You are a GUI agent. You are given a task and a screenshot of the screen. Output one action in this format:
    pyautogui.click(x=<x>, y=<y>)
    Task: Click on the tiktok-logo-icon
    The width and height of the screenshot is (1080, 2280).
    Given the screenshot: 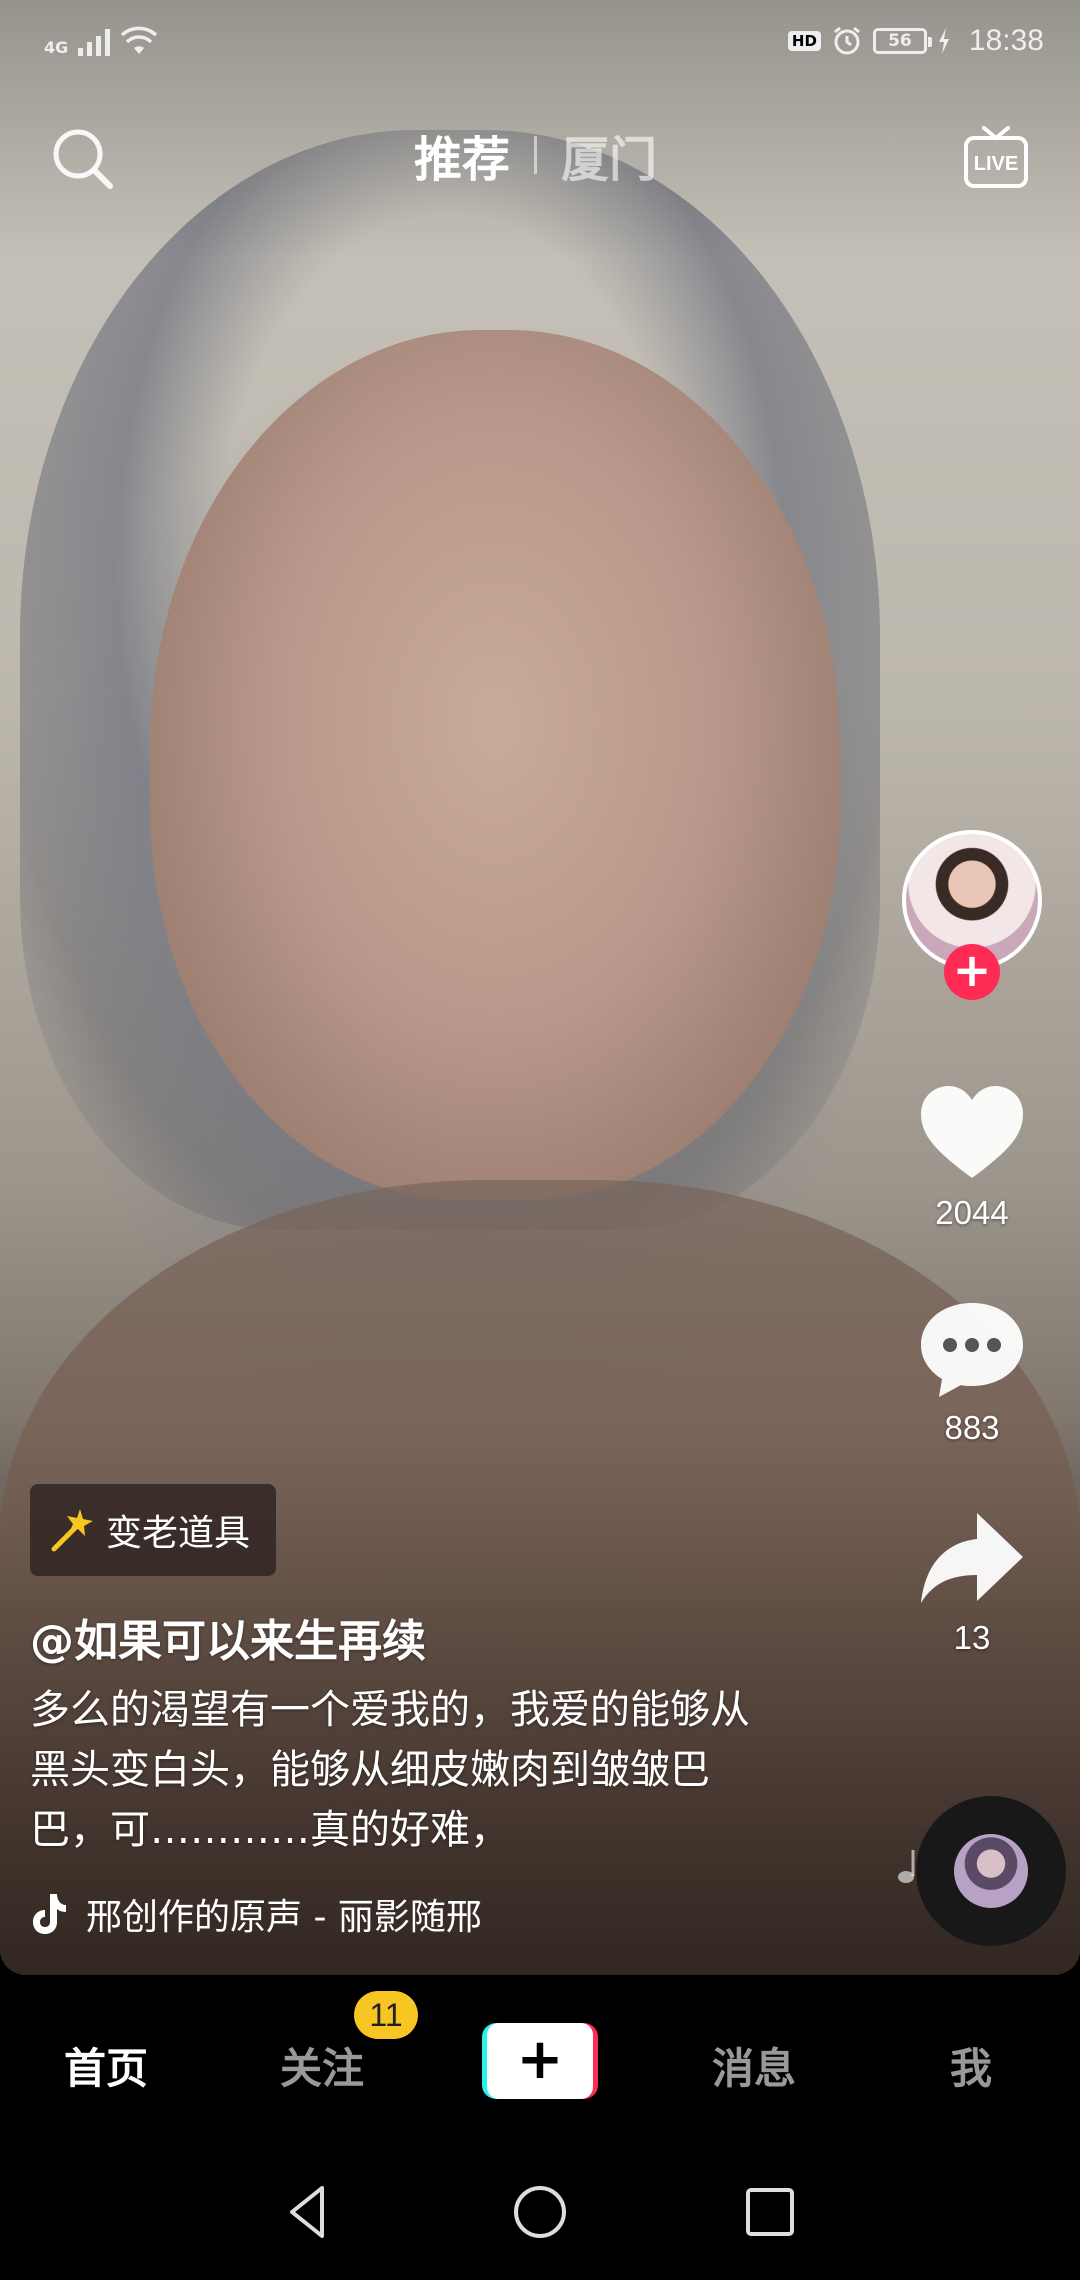 What is the action you would take?
    pyautogui.click(x=49, y=1914)
    